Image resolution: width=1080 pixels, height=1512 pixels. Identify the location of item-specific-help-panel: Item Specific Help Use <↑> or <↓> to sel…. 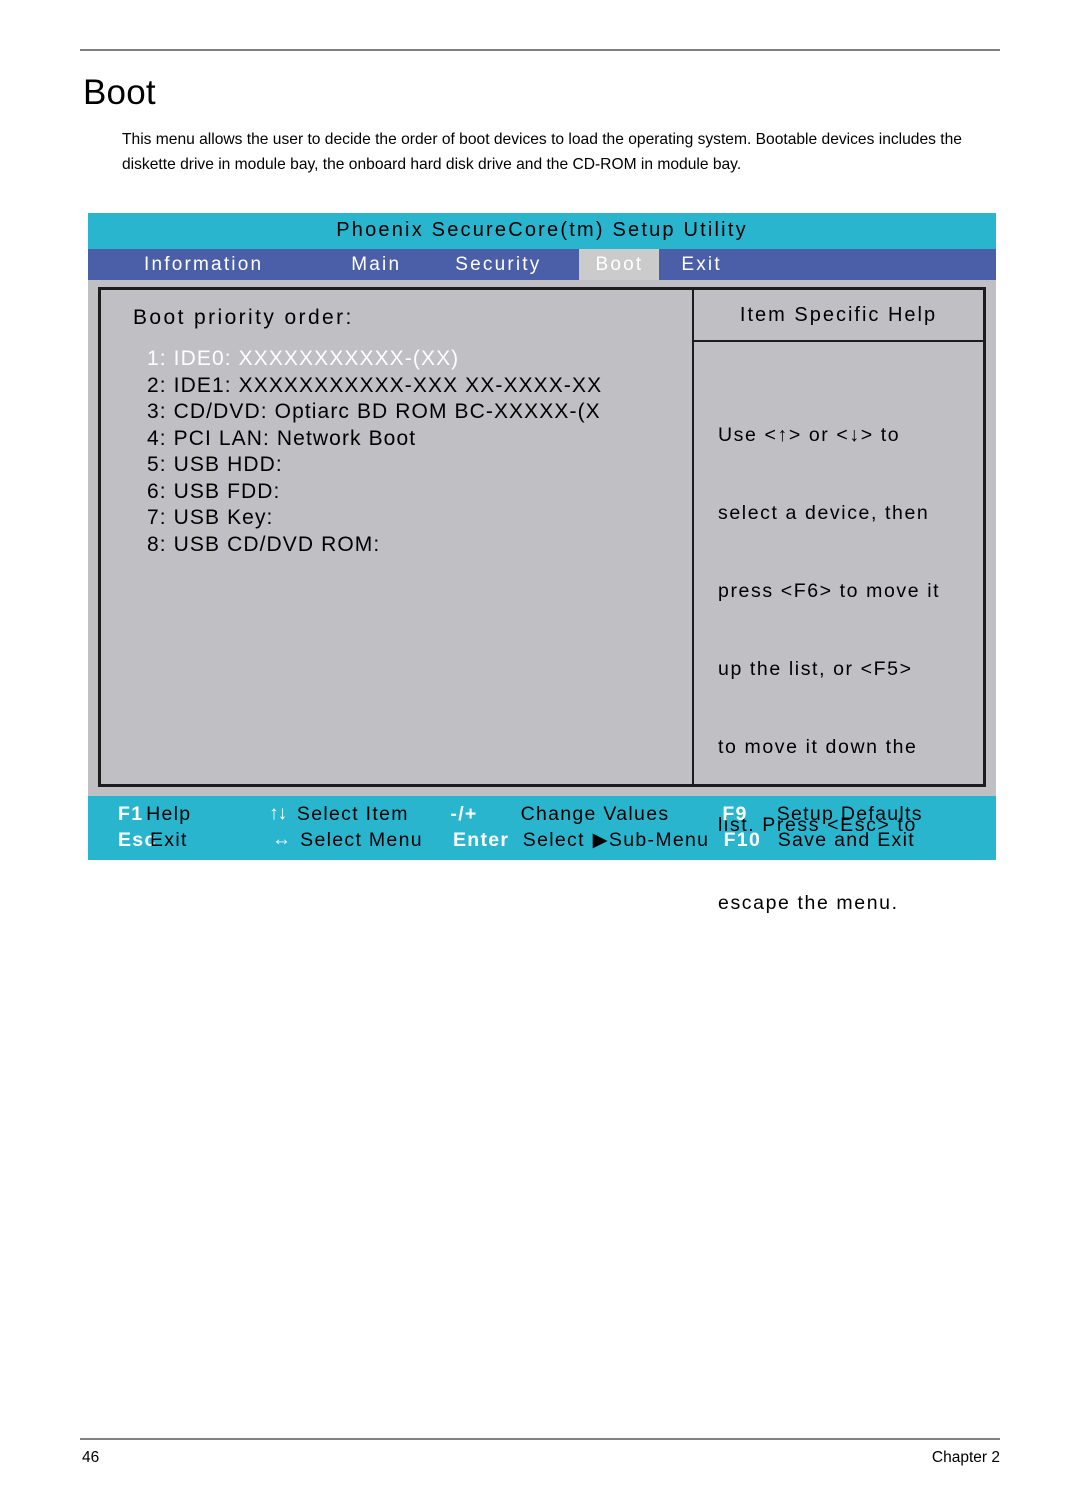
(840, 600).